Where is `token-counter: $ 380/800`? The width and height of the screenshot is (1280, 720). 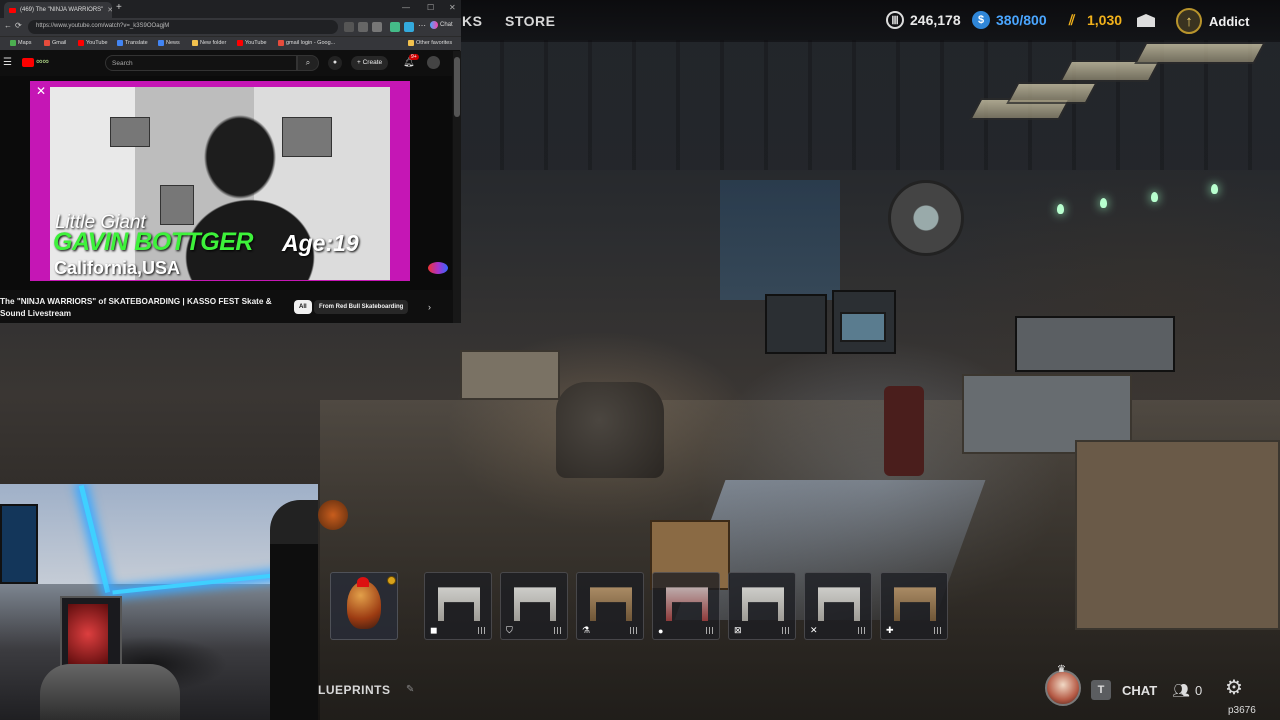
token-counter: $ 380/800 is located at coordinates (1009, 20).